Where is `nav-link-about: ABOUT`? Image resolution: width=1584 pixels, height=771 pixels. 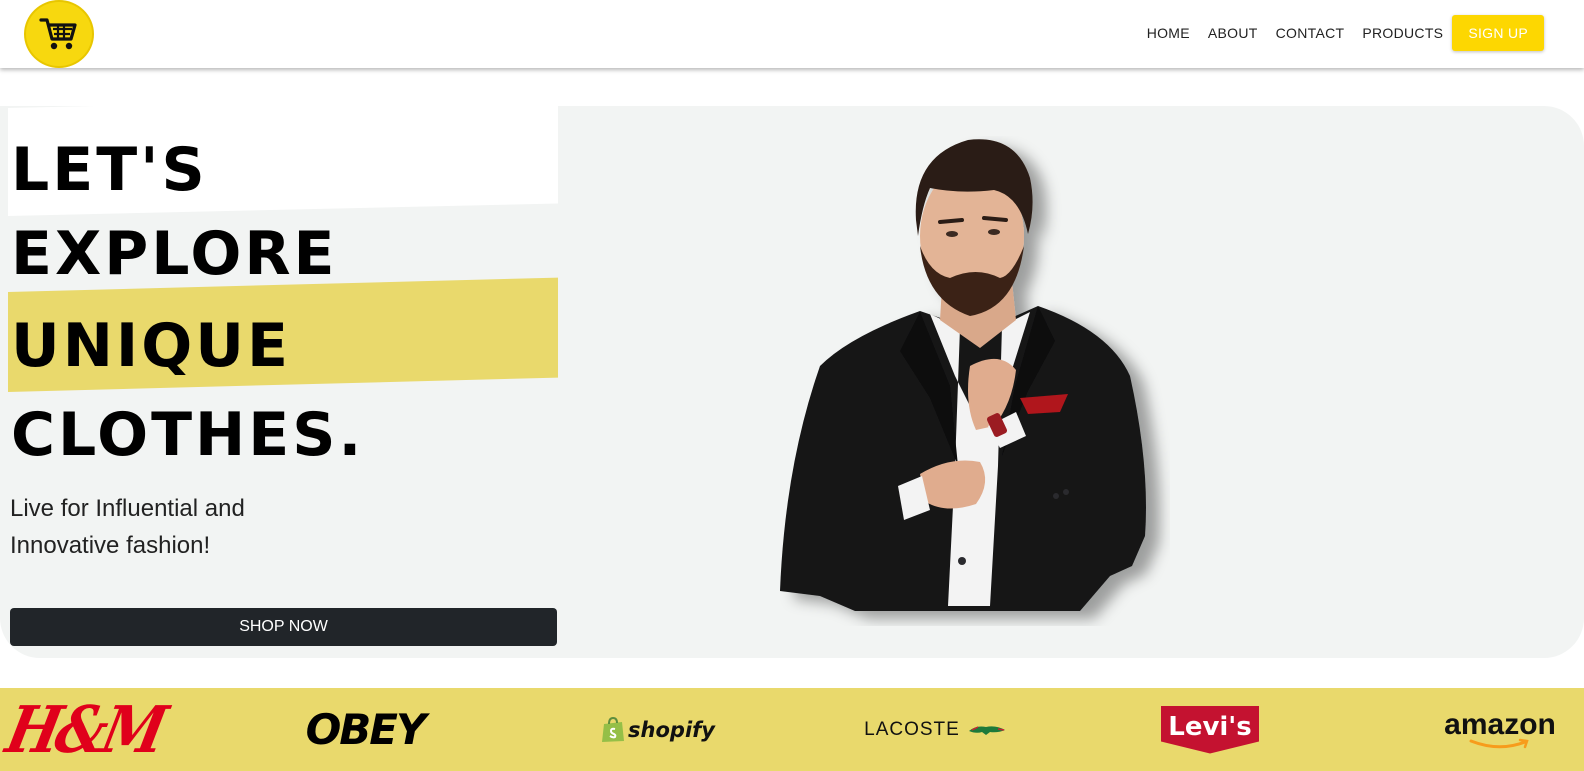
nav-link-about: ABOUT is located at coordinates (1233, 33).